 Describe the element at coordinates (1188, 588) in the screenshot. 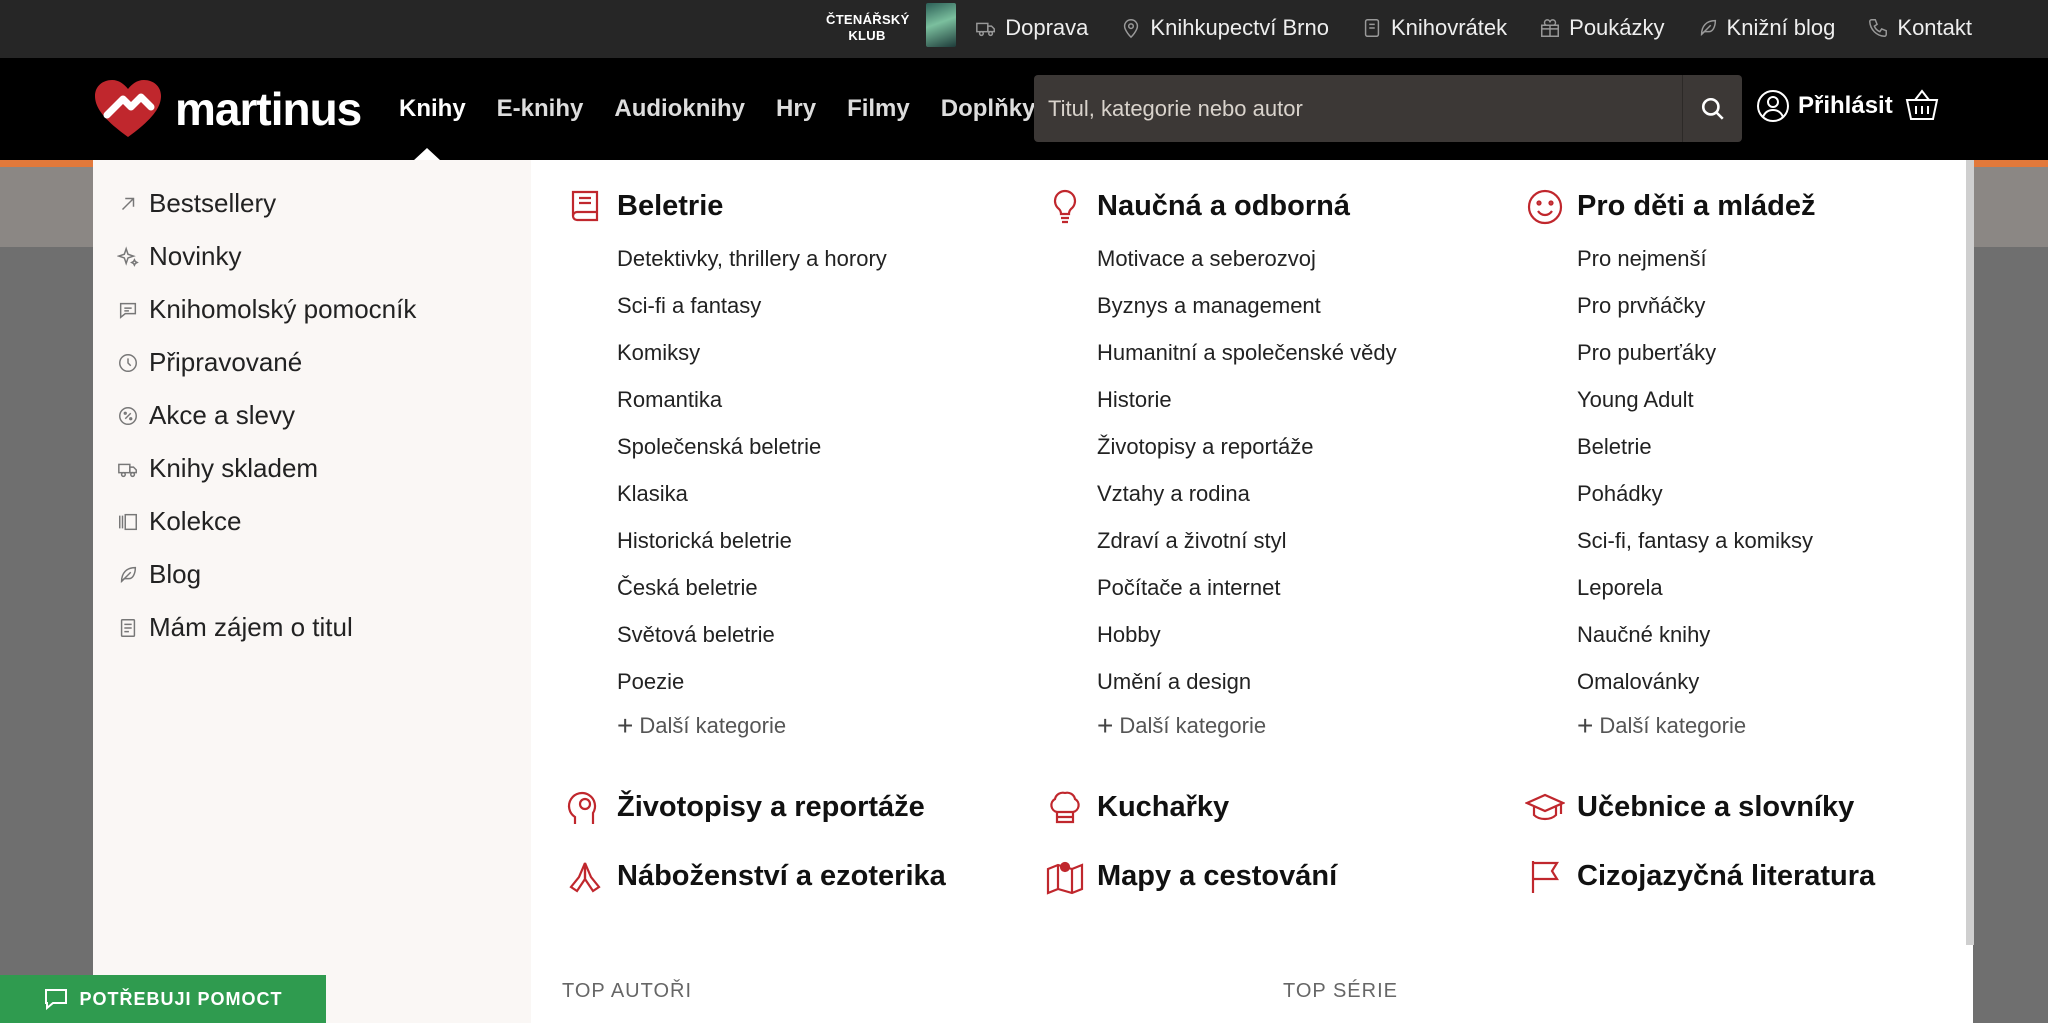

I see `subcategory-link: Počítače a internet` at that location.